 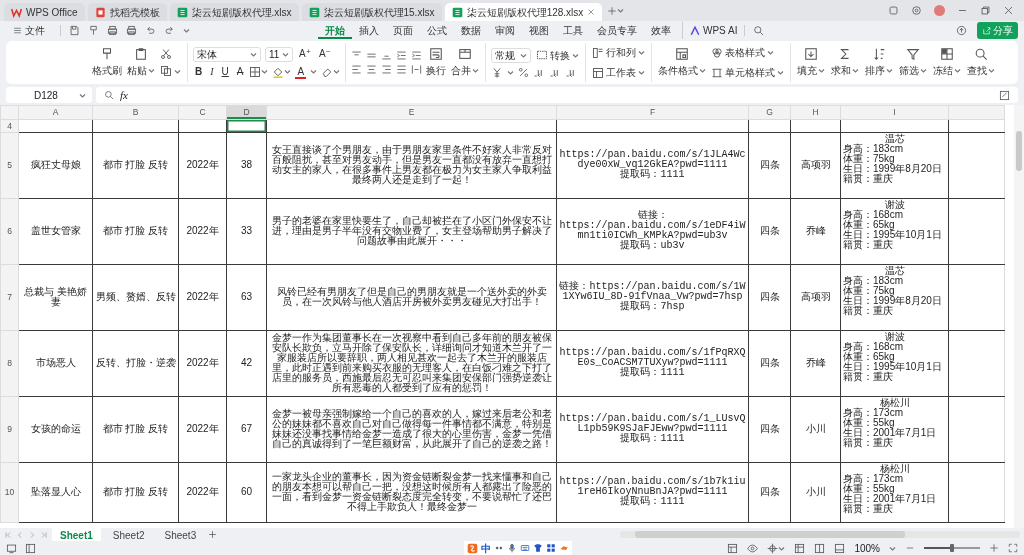 What do you see at coordinates (227, 54) in the screenshot?
I see `font-name-field: 宋体` at bounding box center [227, 54].